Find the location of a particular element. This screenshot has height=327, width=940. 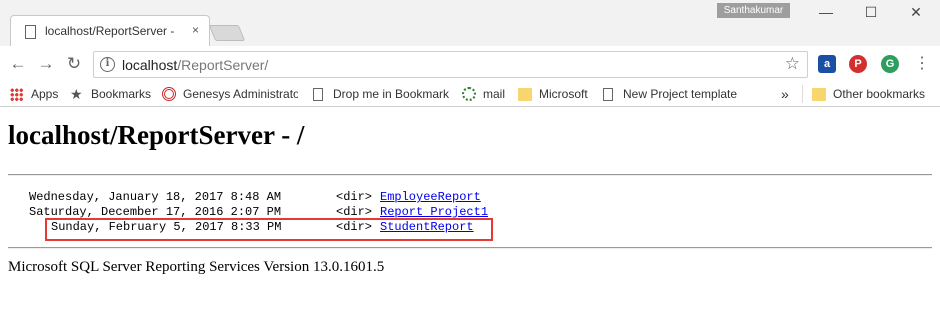

reload-icon: ↻ is located at coordinates (74, 64).